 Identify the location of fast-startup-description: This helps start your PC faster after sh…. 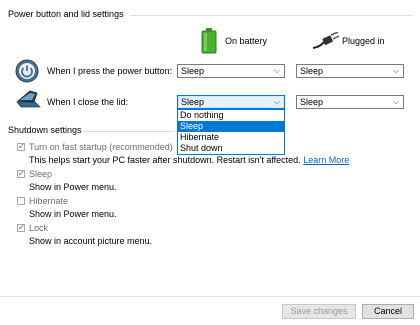
(189, 160).